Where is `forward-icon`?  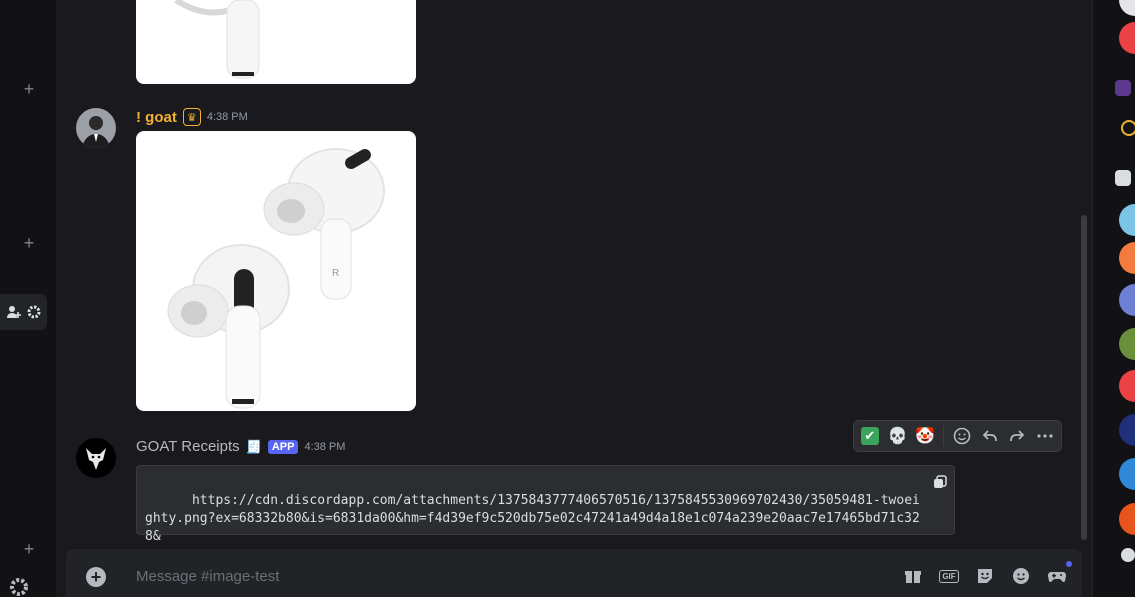 forward-icon is located at coordinates (1018, 436).